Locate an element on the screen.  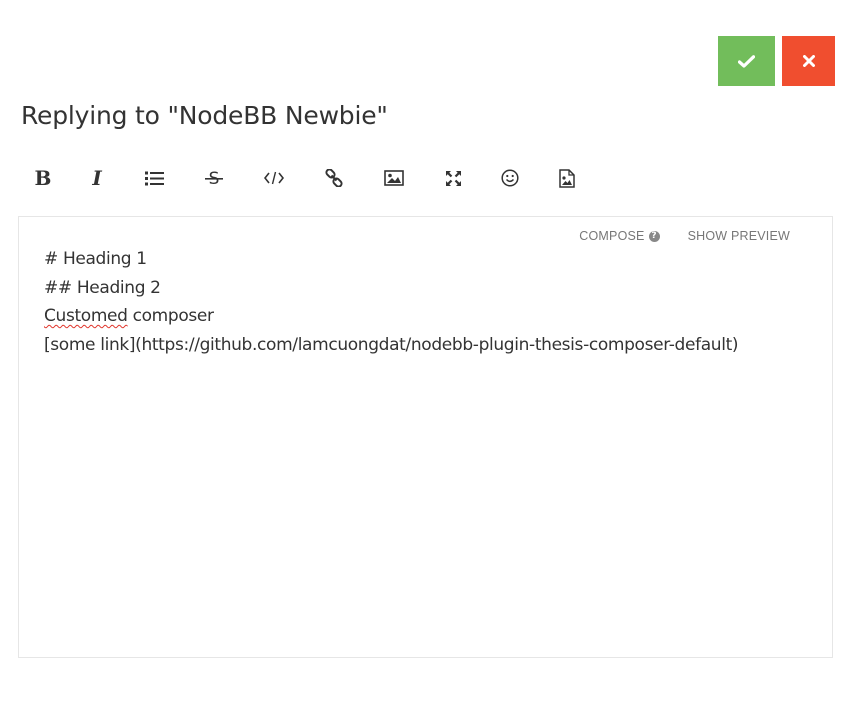
strikethrough-button: S is located at coordinates (214, 178).